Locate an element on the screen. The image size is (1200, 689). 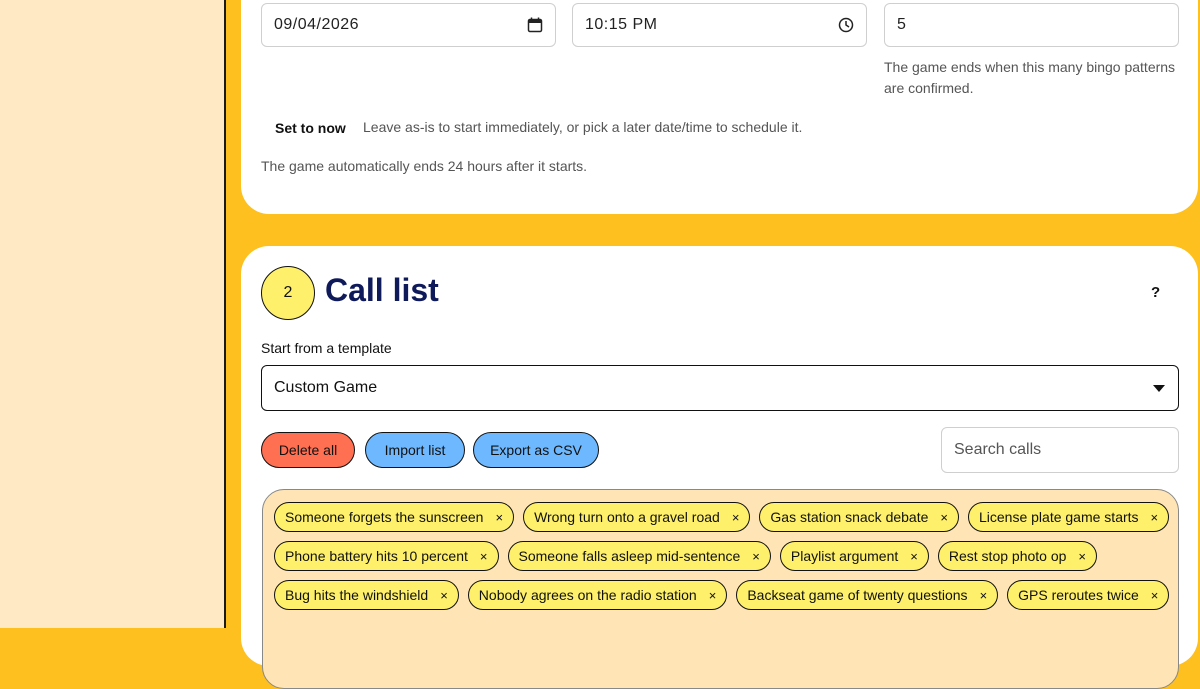
call-chip-label: Nobody agrees on the radio station is located at coordinates (587, 595).